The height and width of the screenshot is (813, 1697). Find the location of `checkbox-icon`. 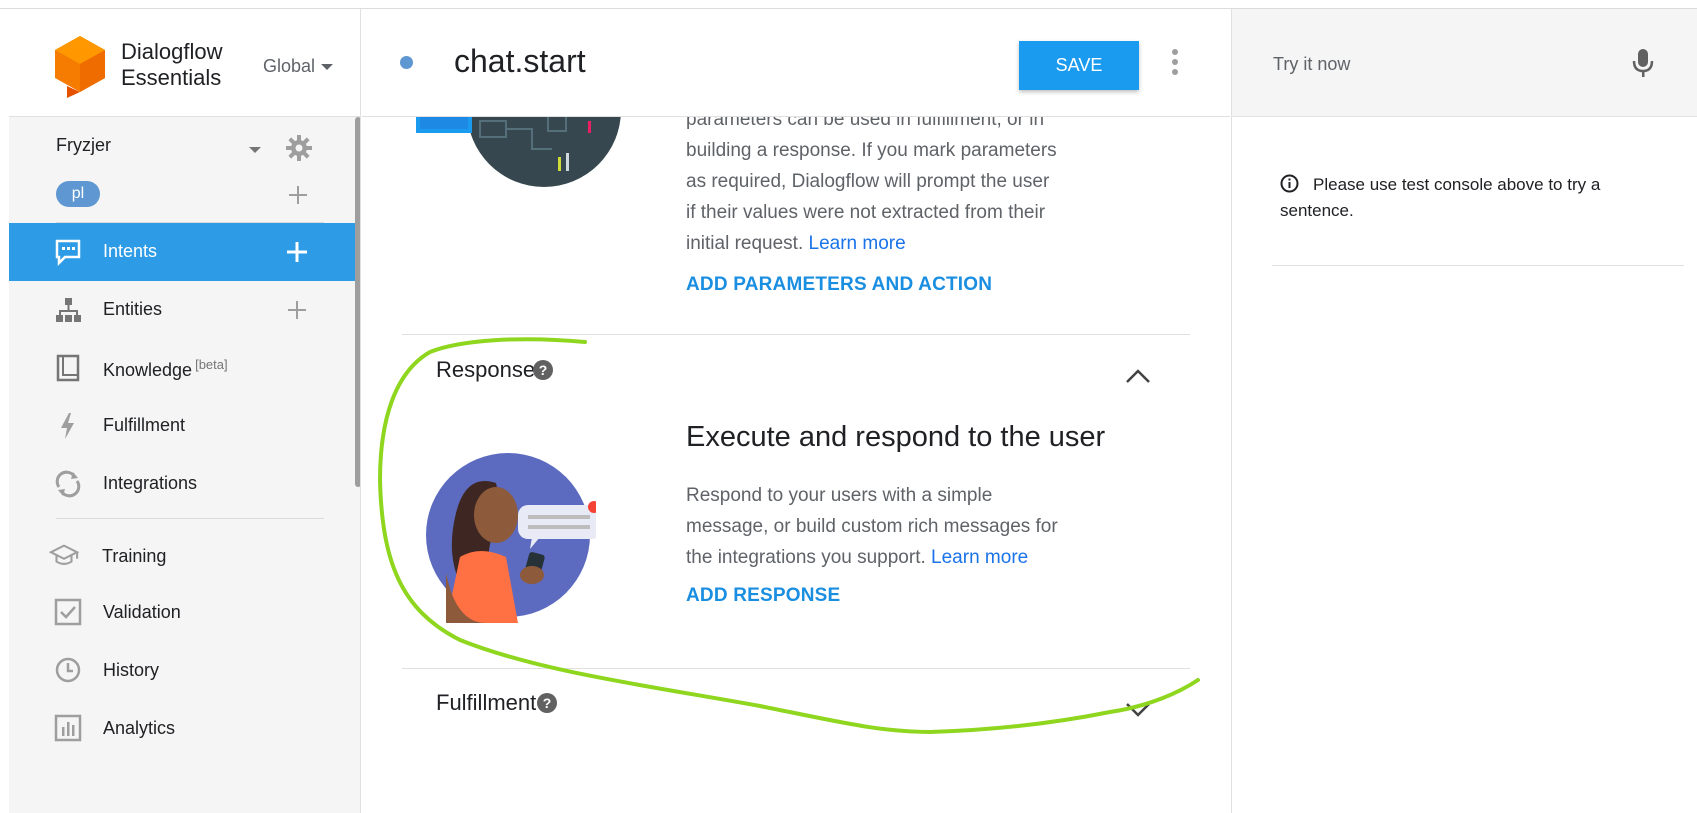

checkbox-icon is located at coordinates (68, 612).